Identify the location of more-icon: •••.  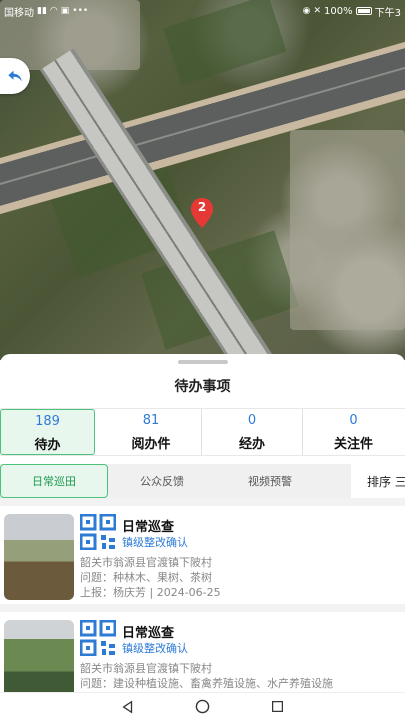
(80, 11).